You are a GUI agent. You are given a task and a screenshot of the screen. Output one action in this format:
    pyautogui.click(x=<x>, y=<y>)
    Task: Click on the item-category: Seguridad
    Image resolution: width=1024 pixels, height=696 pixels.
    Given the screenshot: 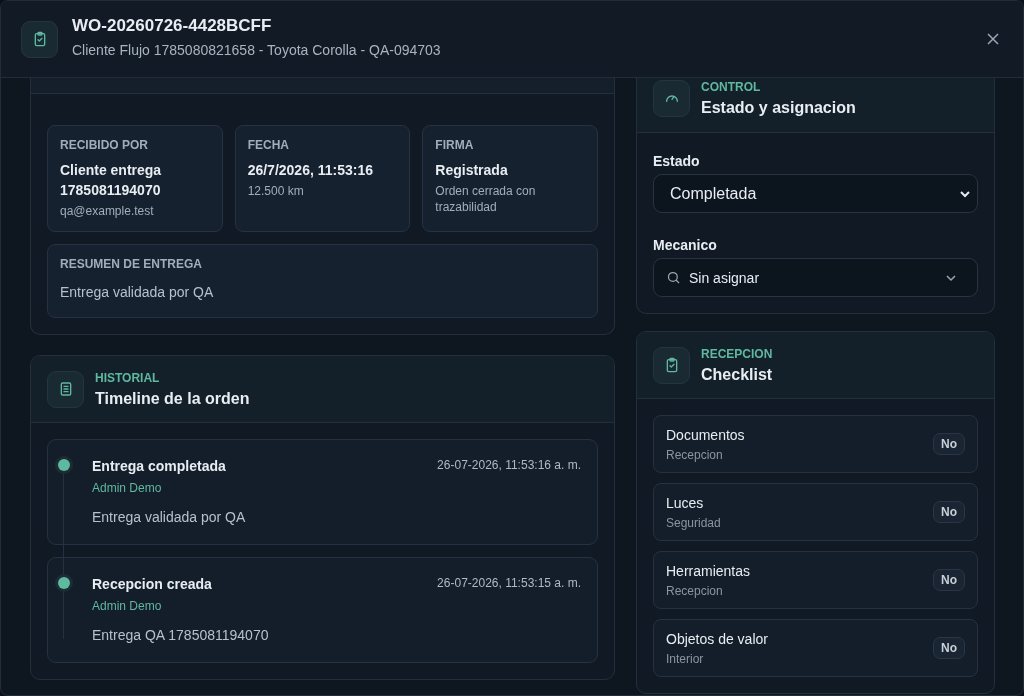 What is the action you would take?
    pyautogui.click(x=693, y=522)
    